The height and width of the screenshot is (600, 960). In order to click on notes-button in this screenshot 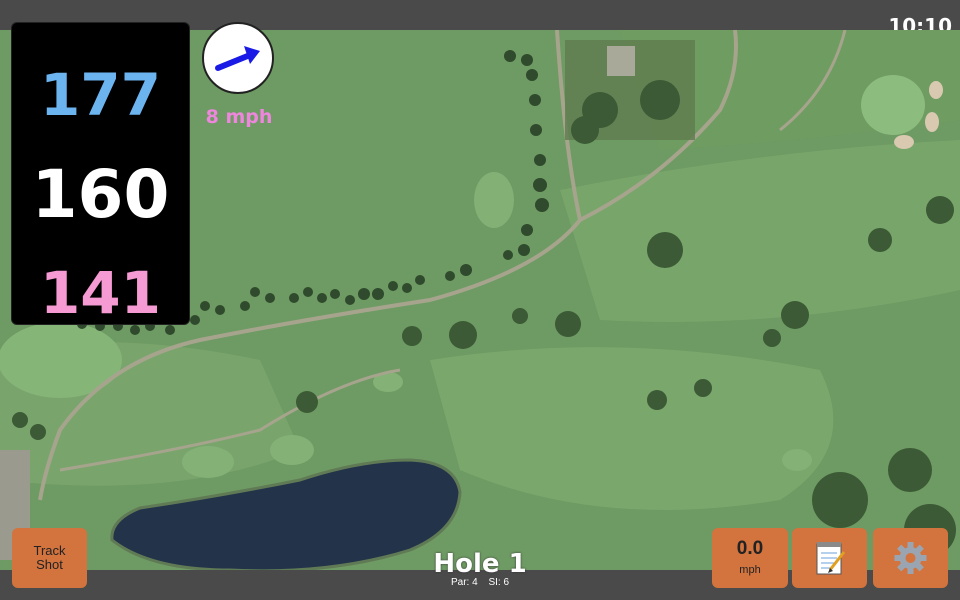, I will do `click(829, 558)`.